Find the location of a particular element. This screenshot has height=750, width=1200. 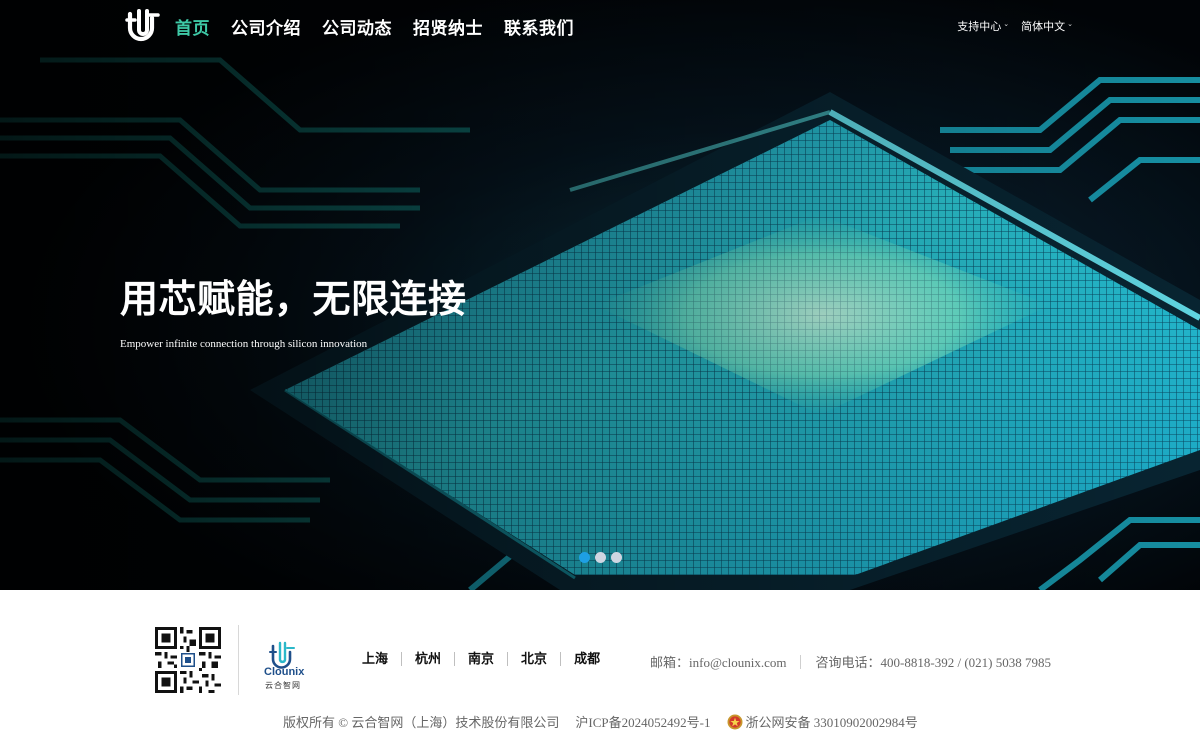

brand-name: Clounix is located at coordinates (284, 672).